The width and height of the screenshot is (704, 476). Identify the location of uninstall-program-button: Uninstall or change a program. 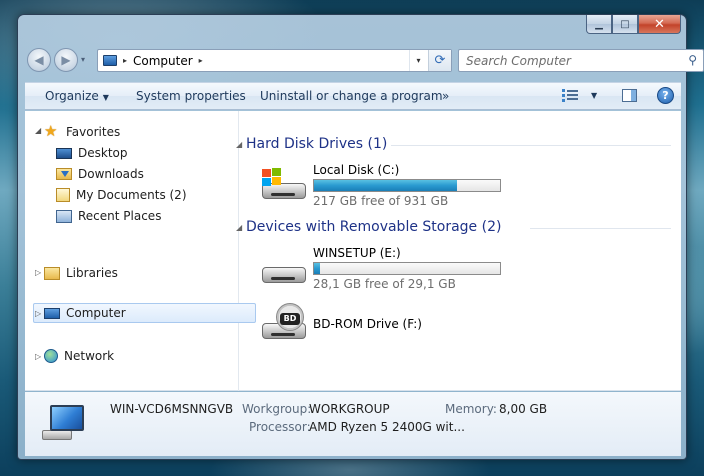
(351, 96).